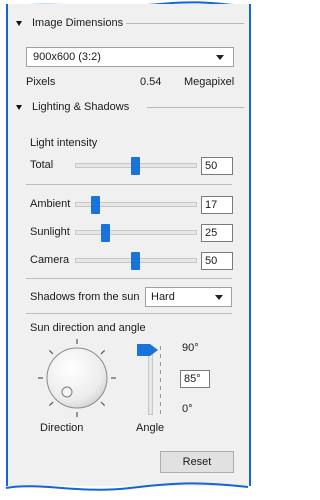 The image size is (320, 500). Describe the element at coordinates (105, 233) in the screenshot. I see `sunlight-slider-thumb` at that location.